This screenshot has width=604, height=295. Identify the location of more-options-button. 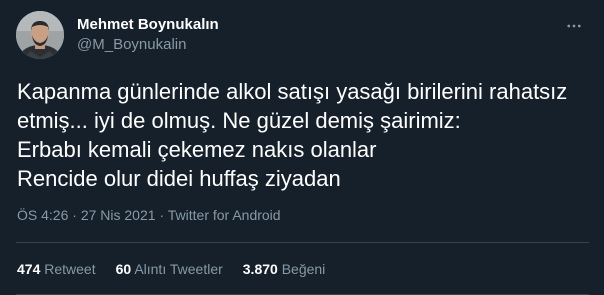
(574, 26).